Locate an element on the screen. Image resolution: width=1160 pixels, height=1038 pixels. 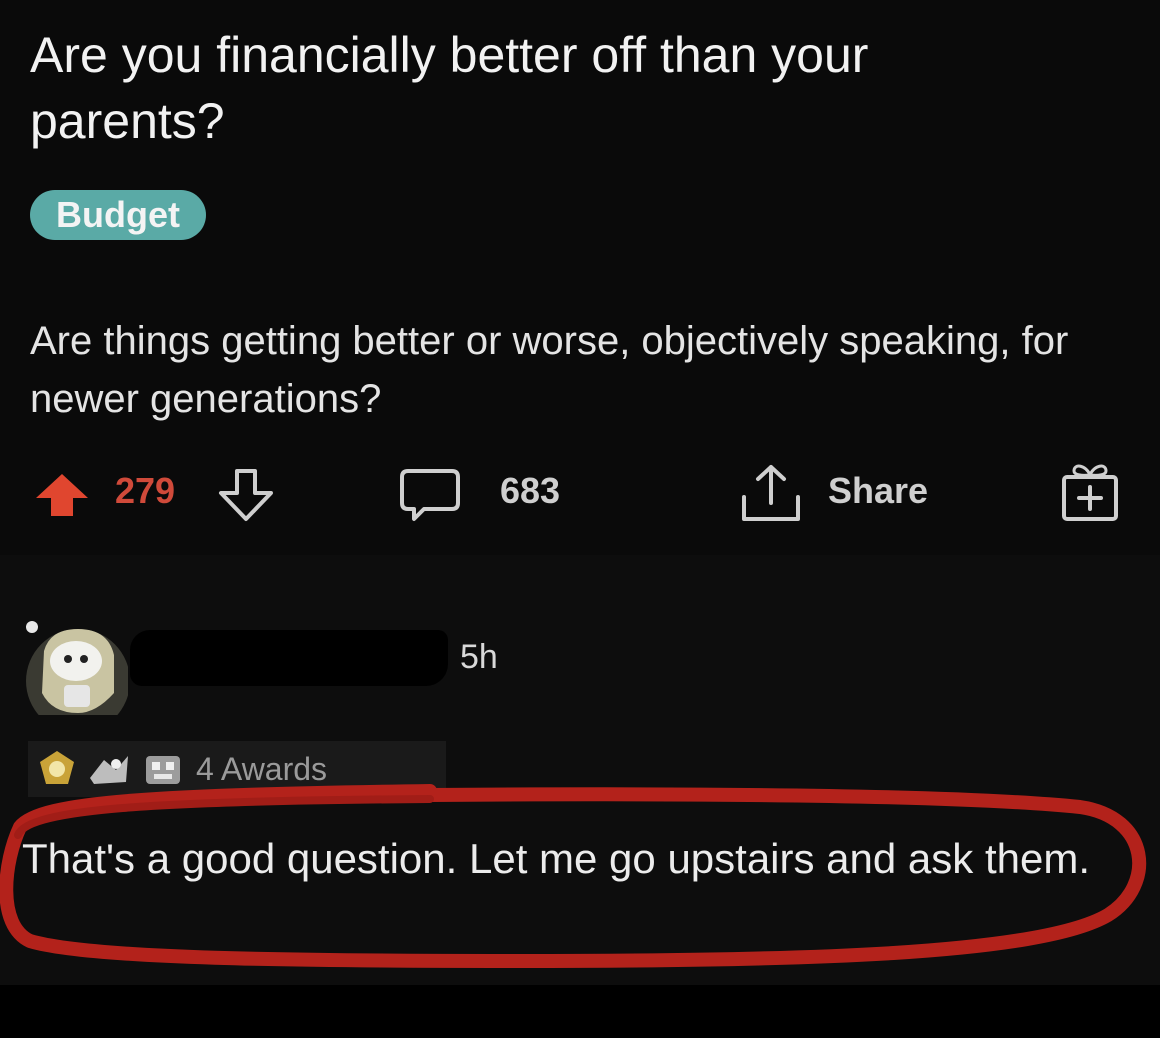
username-redacted is located at coordinates (289, 658).